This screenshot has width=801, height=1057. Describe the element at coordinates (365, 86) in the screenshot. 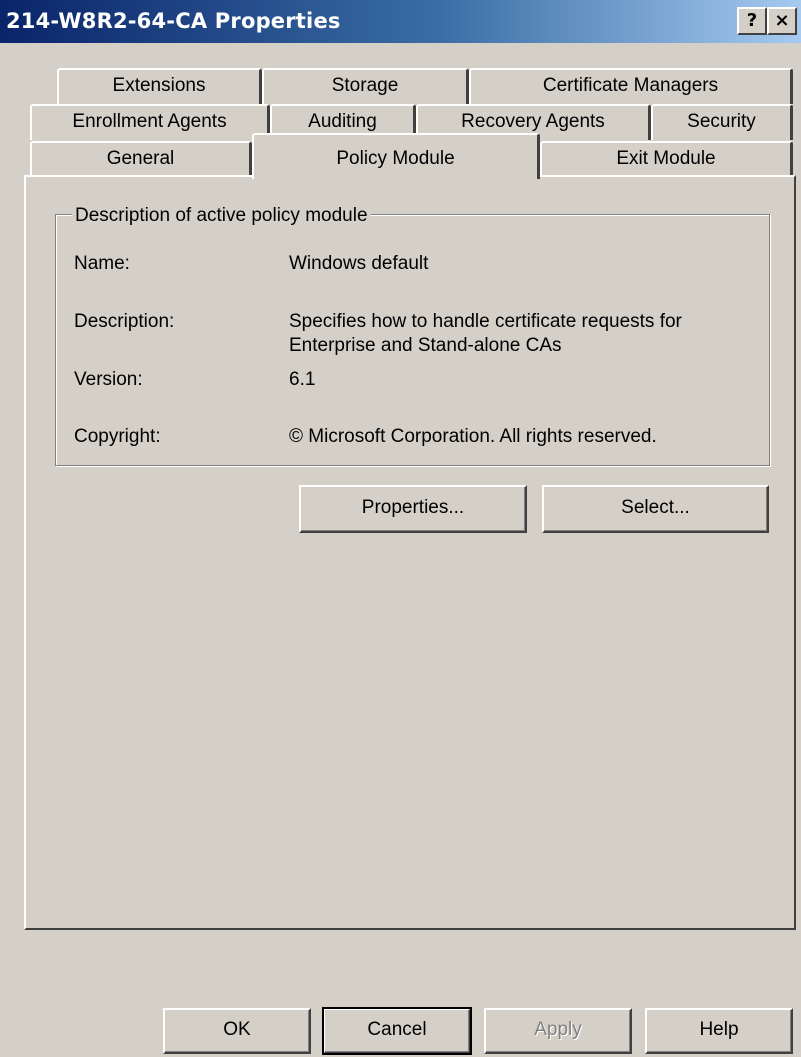

I see `tab-storage: Storage` at that location.